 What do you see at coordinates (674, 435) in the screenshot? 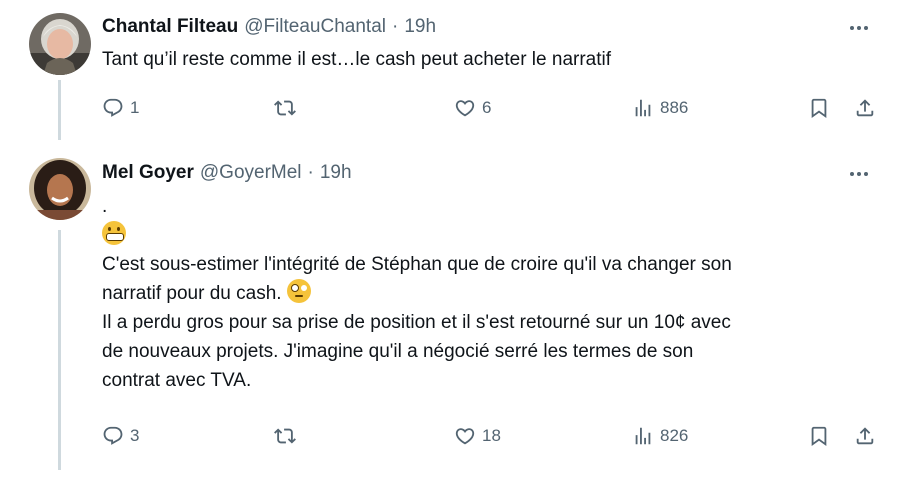
I see `view-count: 826` at bounding box center [674, 435].